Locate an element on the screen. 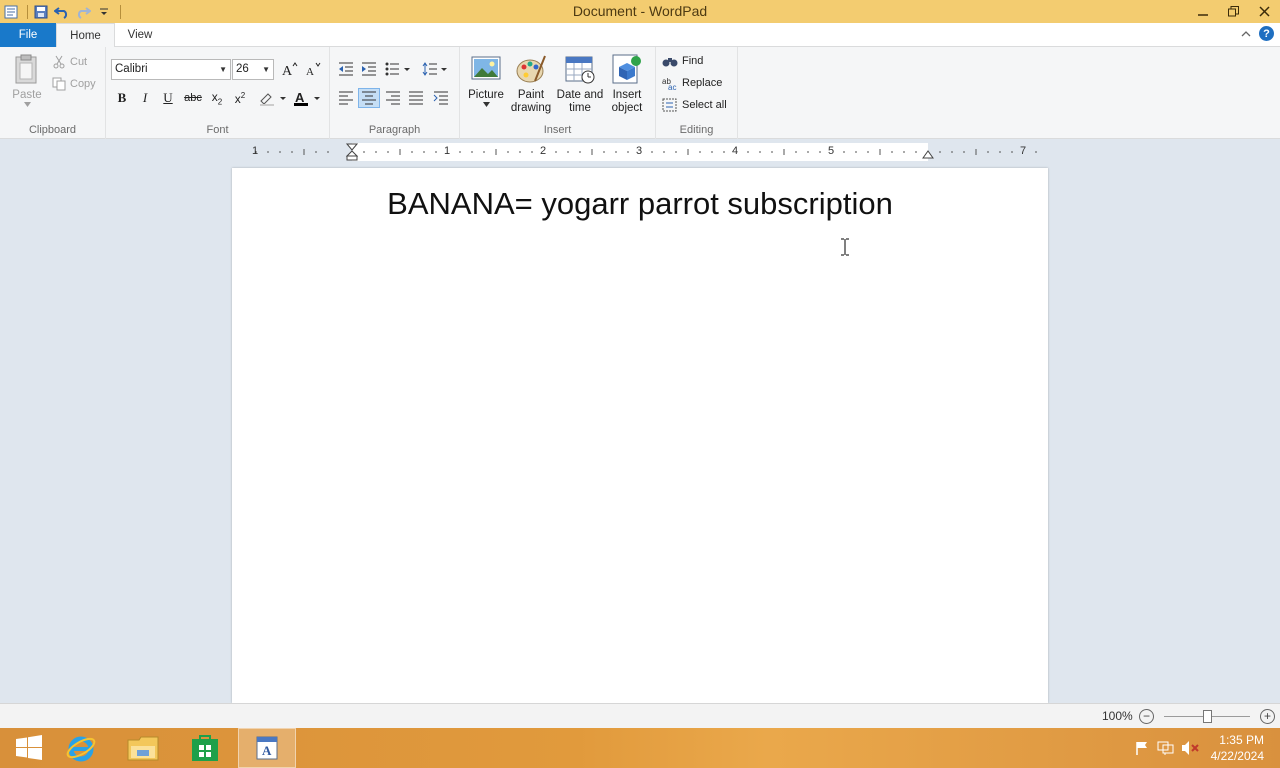  qat-separator is located at coordinates (120, 11).